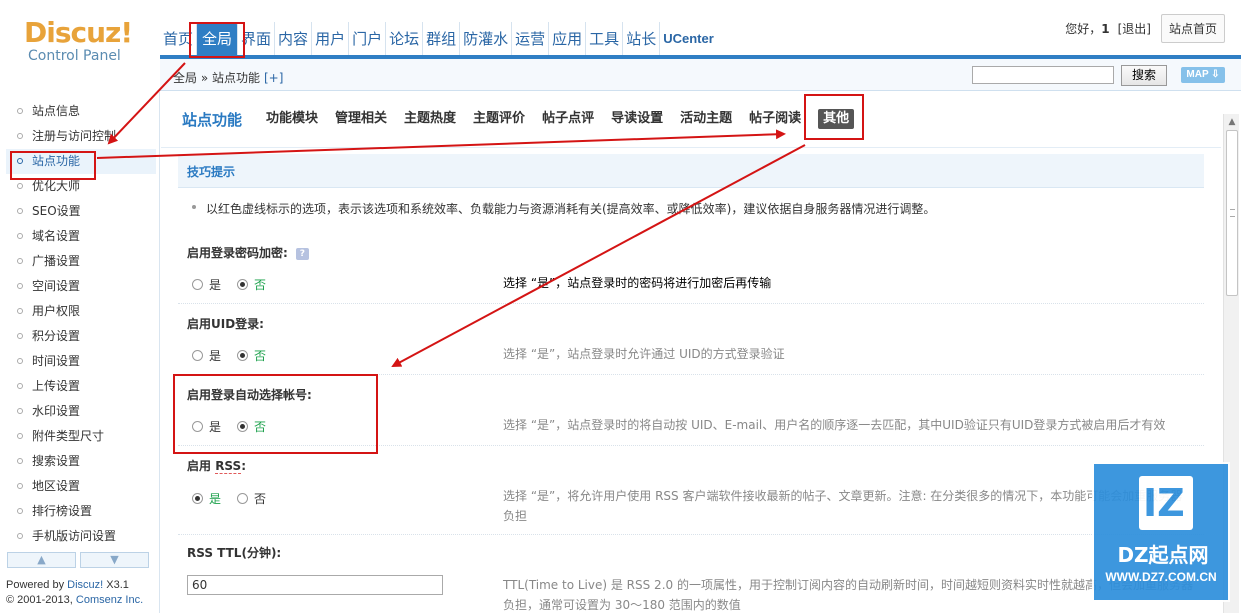 Image resolution: width=1241 pixels, height=613 pixels. What do you see at coordinates (85, 40) in the screenshot?
I see `discuz-logo: Discuz! Control Panel` at bounding box center [85, 40].